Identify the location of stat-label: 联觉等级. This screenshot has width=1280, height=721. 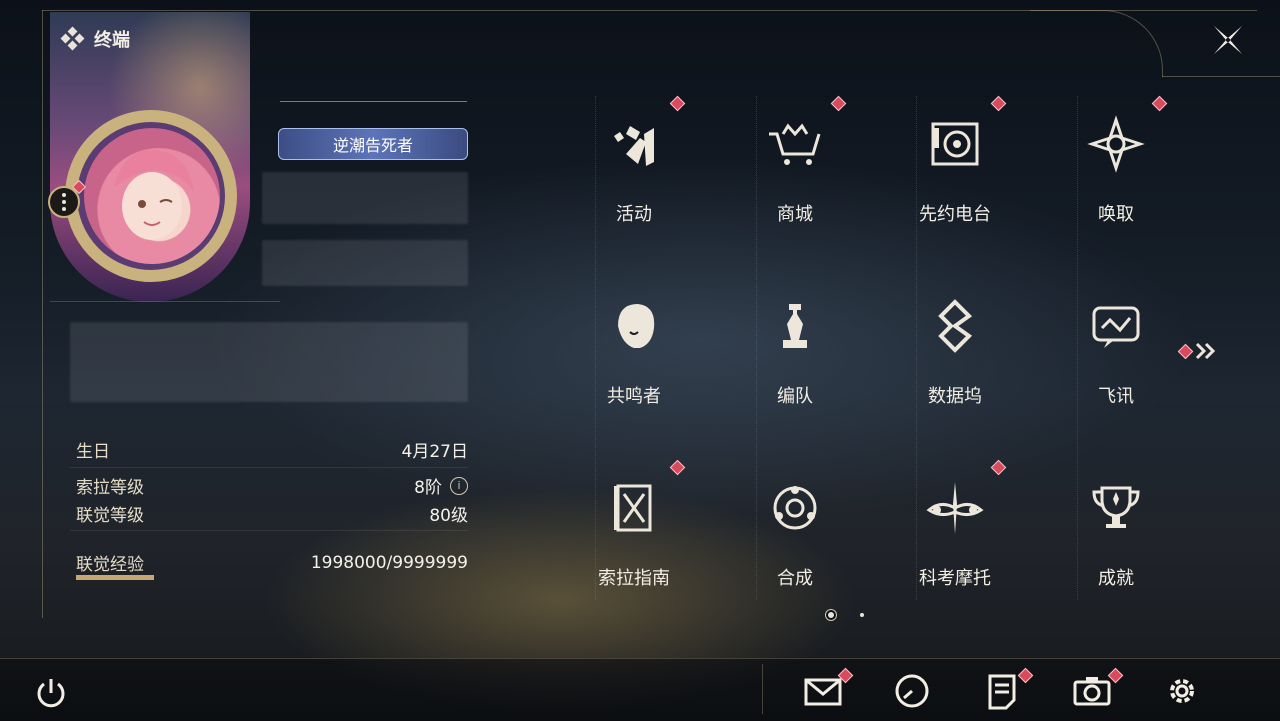
(110, 516).